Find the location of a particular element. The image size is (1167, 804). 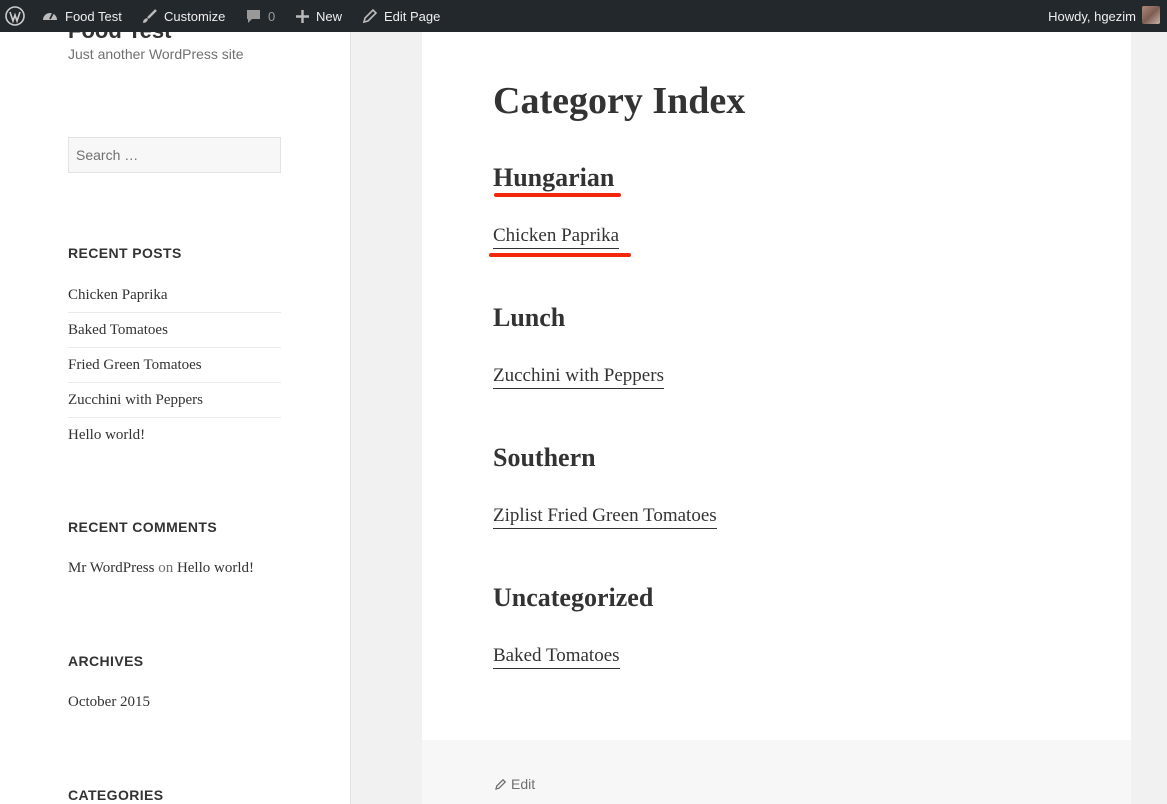

edit-label: Edit is located at coordinates (523, 784).